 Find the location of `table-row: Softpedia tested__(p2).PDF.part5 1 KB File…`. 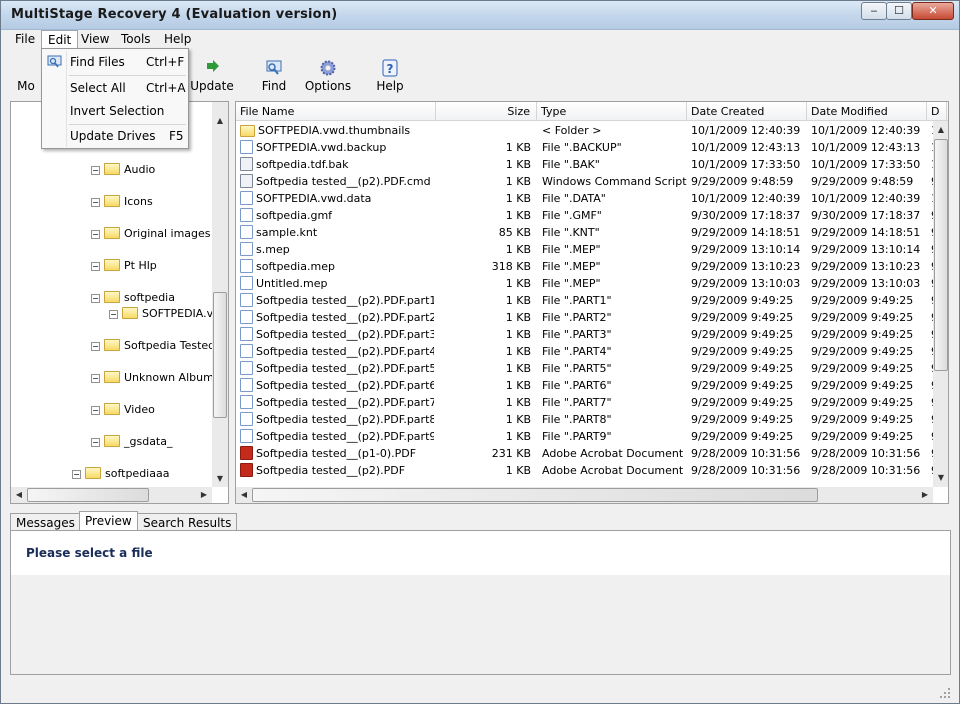

table-row: Softpedia tested__(p2).PDF.part5 1 KB File… is located at coordinates (587, 368).